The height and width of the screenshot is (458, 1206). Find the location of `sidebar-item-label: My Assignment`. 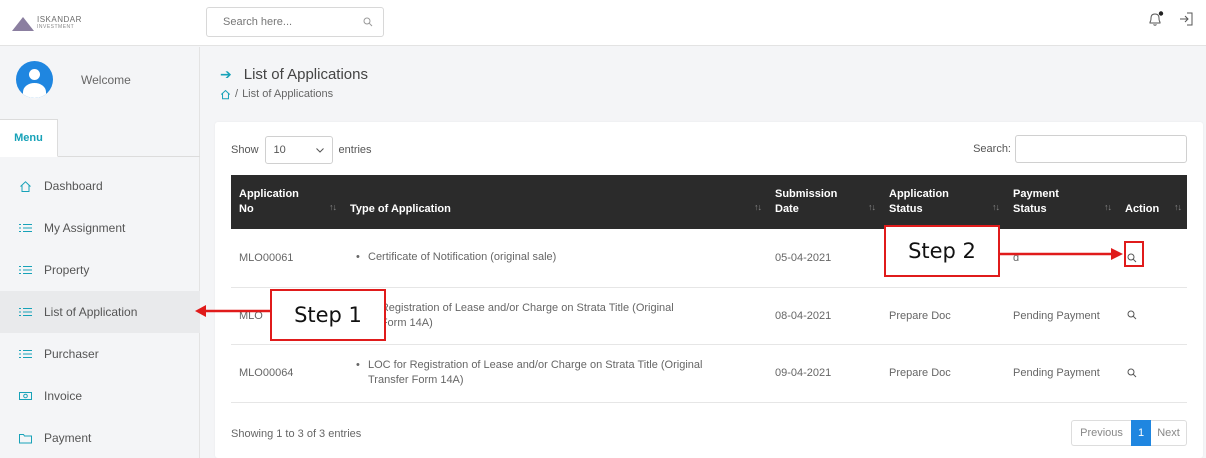

sidebar-item-label: My Assignment is located at coordinates (85, 228).